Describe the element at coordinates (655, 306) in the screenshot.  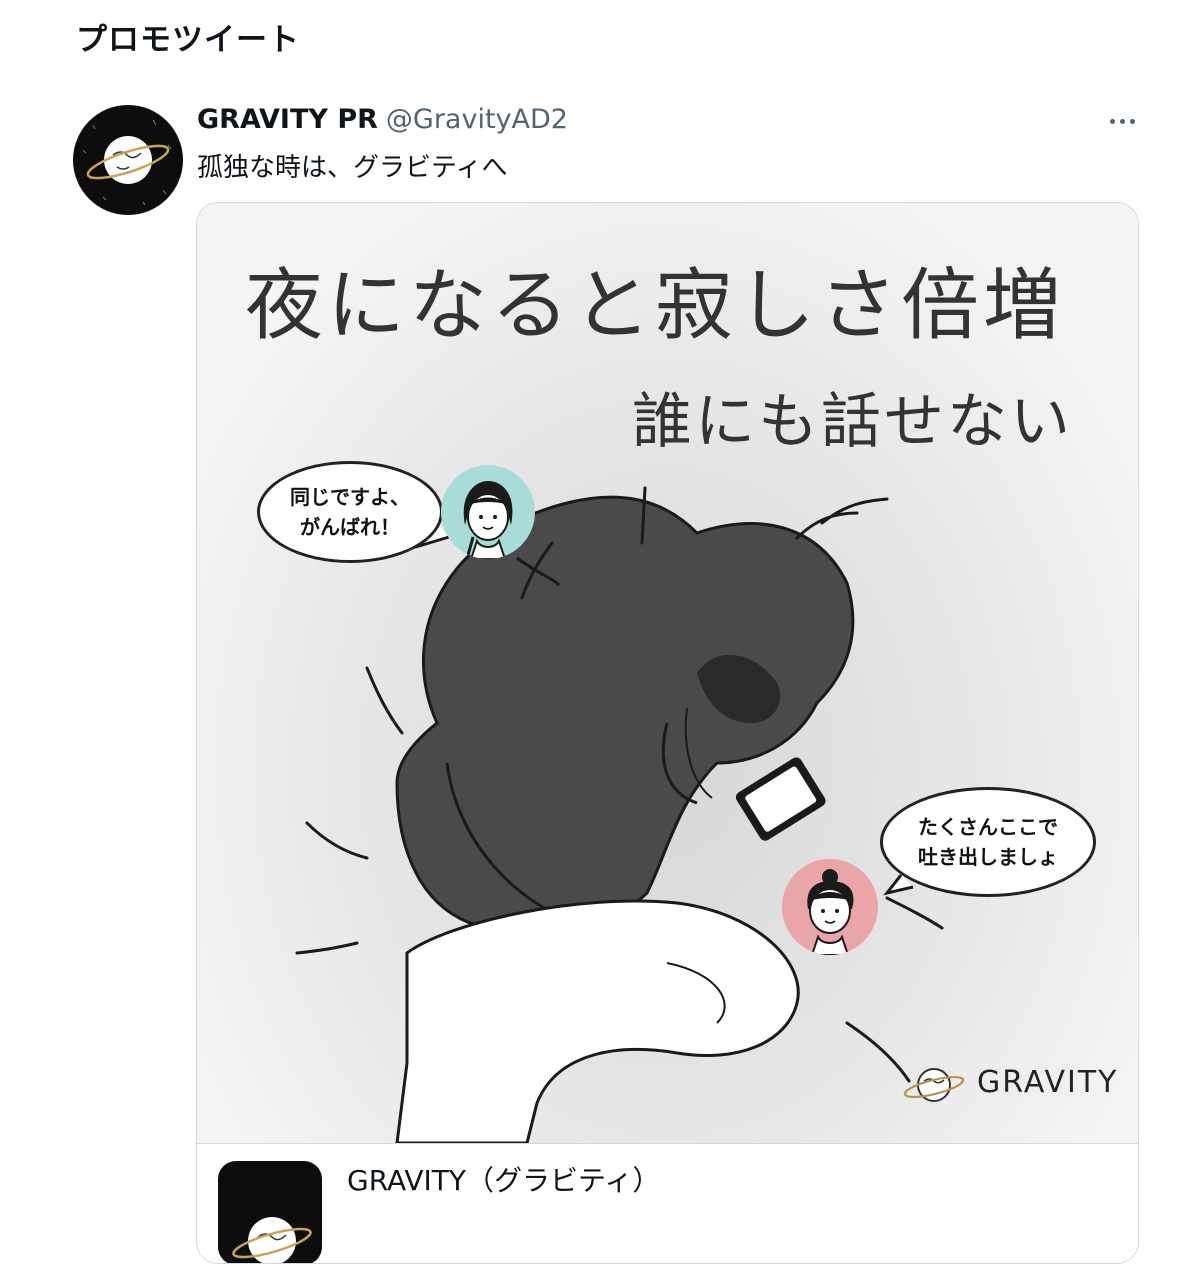
I see `image-headline: 夜になると寂しさ倍増` at that location.